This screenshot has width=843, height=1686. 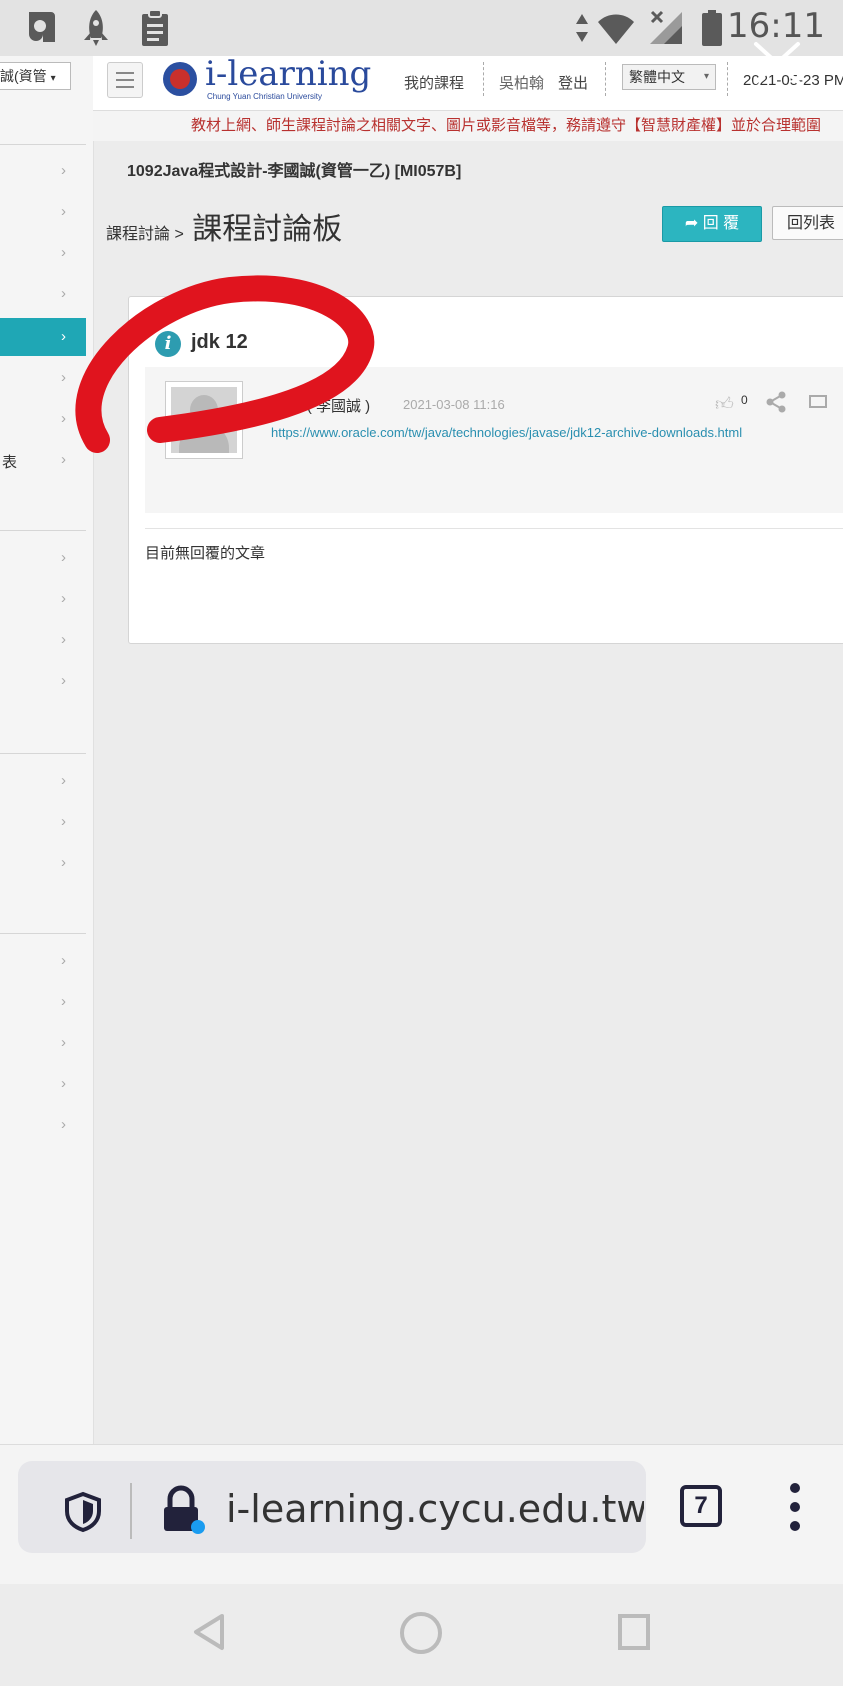 I want to click on info-icon: i, so click(x=168, y=344).